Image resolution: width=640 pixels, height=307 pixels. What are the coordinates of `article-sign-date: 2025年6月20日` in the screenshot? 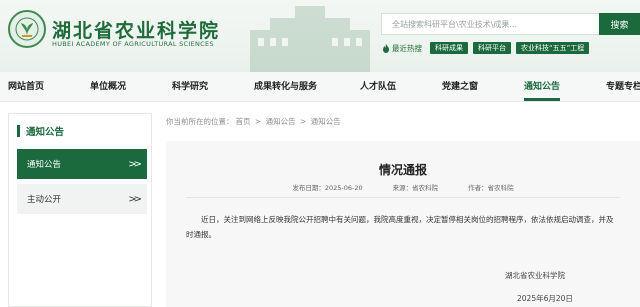 It's located at (545, 298).